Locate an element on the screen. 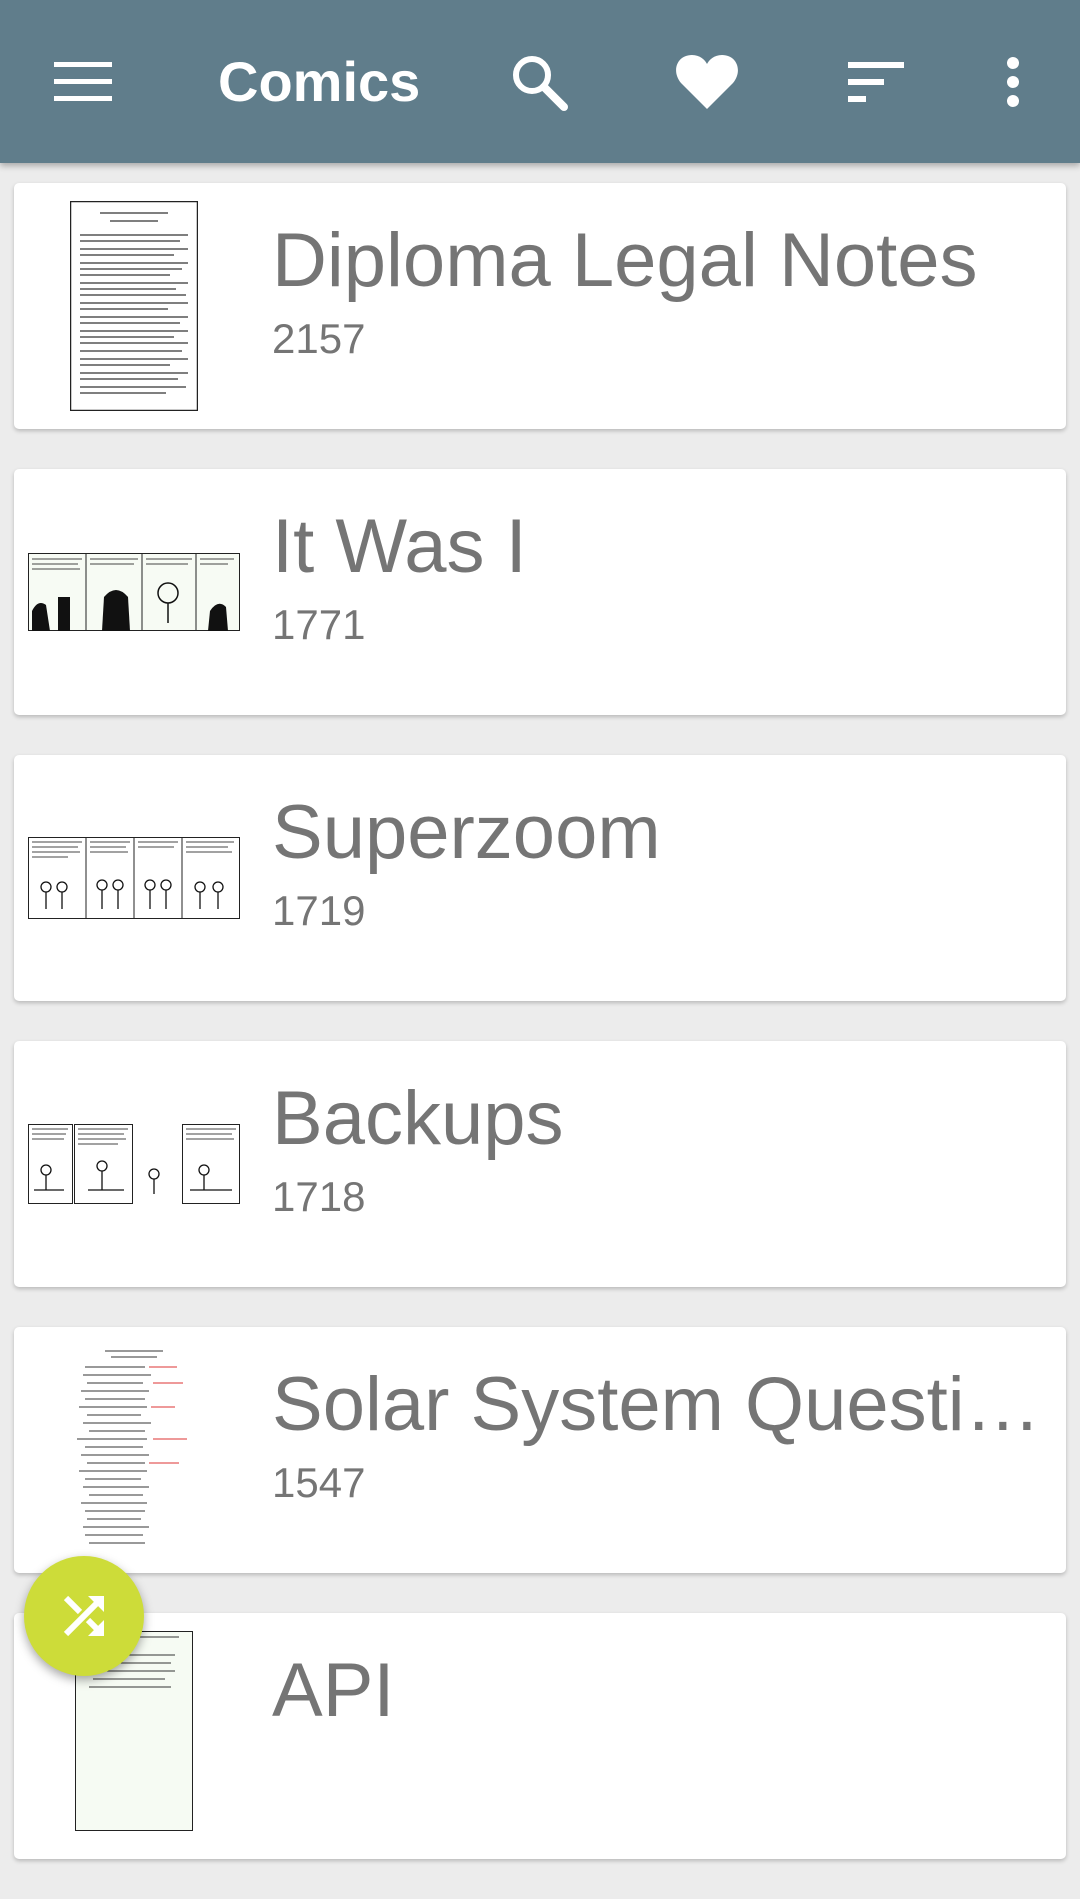 The width and height of the screenshot is (1080, 1899). shuffle-icon is located at coordinates (83, 1616).